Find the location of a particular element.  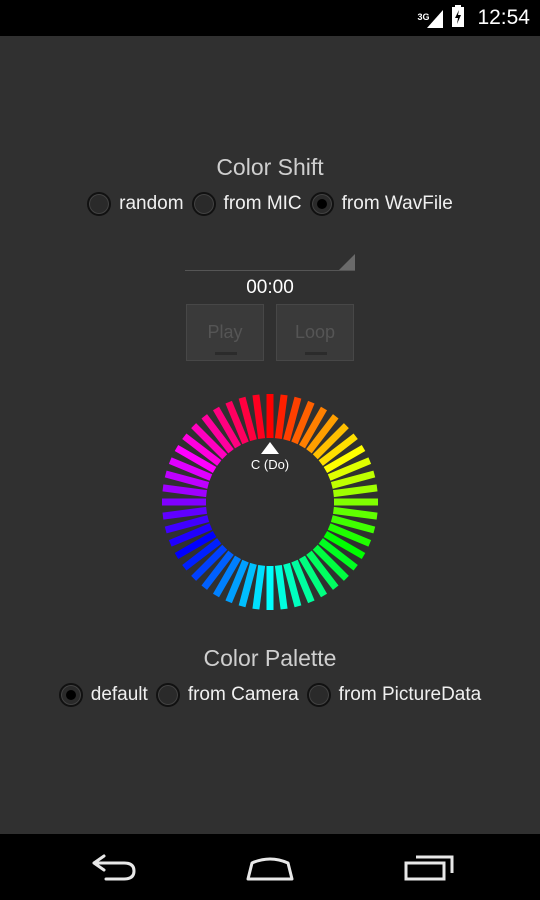

radio-from-picturedata: from PictureData is located at coordinates (394, 695).